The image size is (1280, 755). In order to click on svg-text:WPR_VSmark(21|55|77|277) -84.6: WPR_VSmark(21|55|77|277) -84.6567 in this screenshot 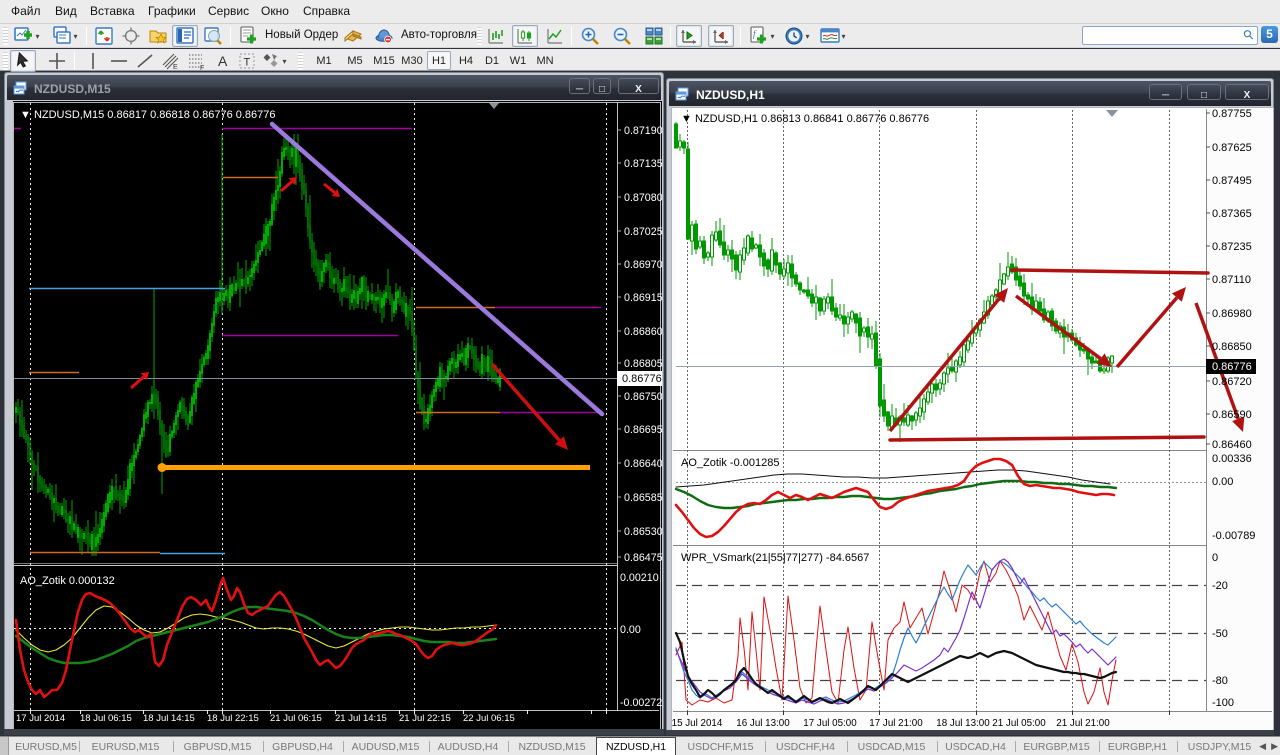, I will do `click(775, 558)`.